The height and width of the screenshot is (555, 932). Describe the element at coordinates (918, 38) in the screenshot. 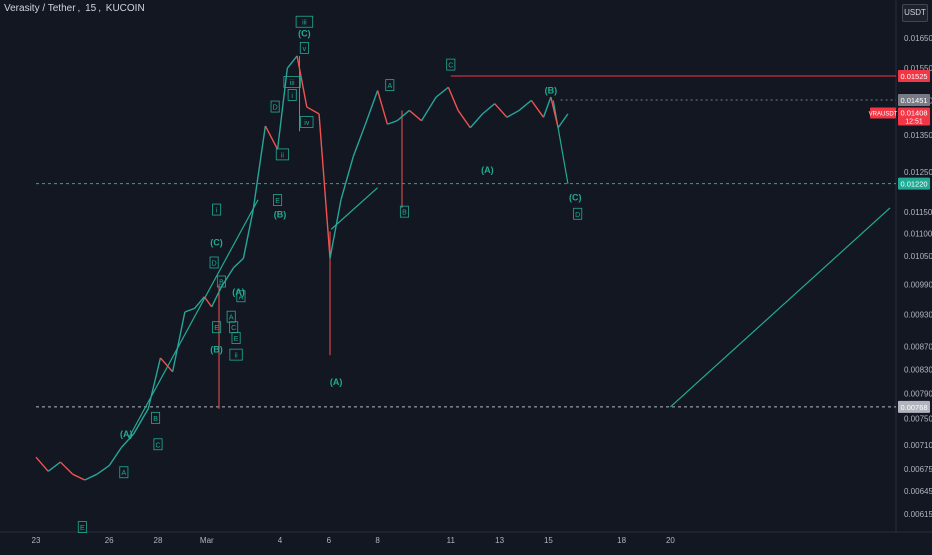

I see `price-tick-label: 0.01650` at that location.